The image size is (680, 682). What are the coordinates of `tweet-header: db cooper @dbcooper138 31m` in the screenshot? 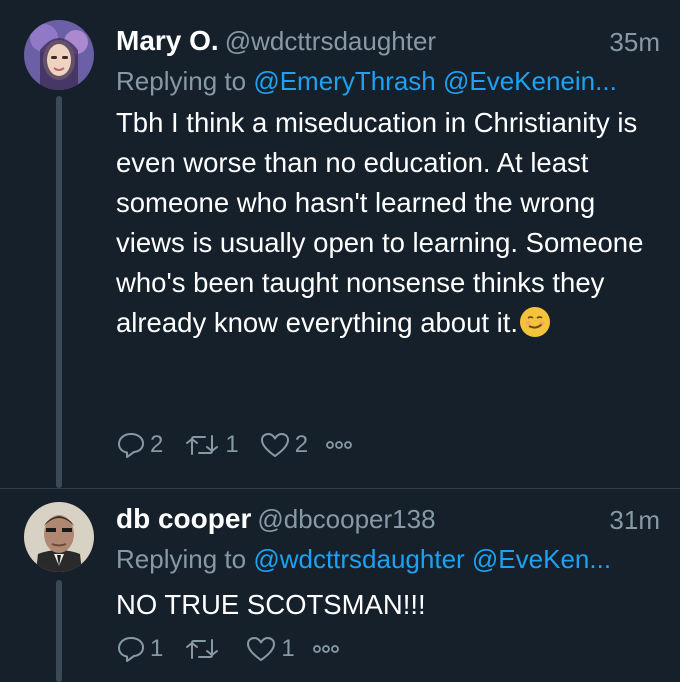 It's located at (388, 521).